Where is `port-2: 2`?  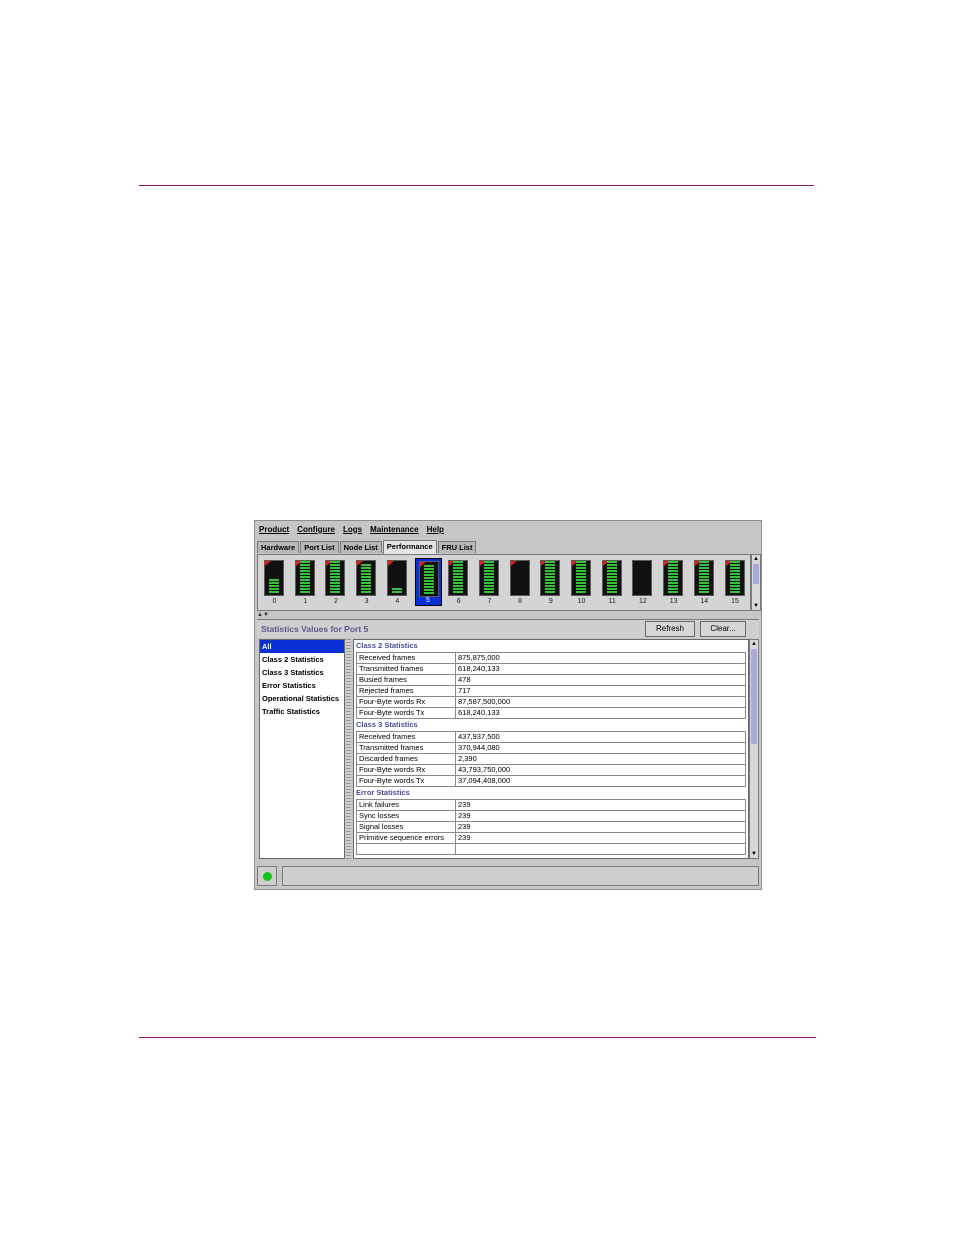
port-2: 2 is located at coordinates (335, 582).